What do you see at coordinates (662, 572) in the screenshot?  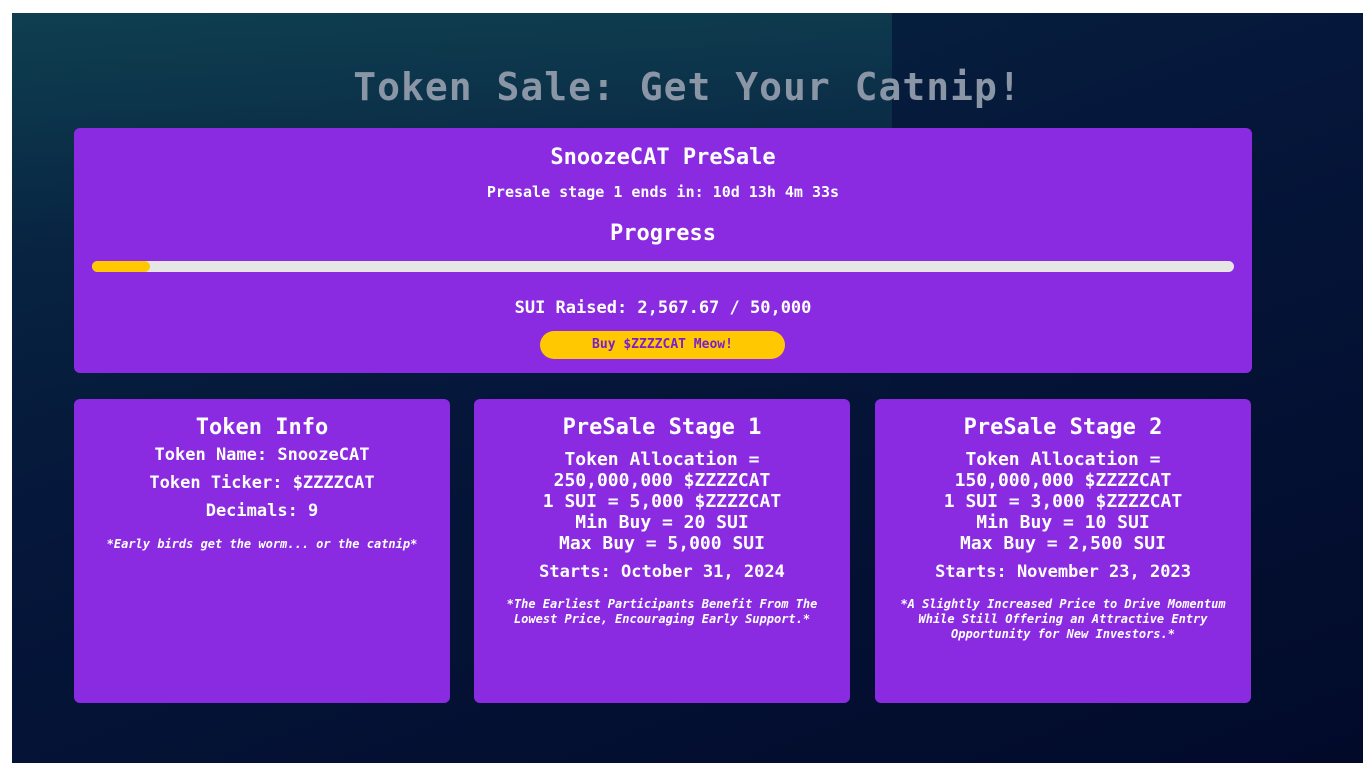 I see `stage-1-start-date: Starts: October 31, 2024` at bounding box center [662, 572].